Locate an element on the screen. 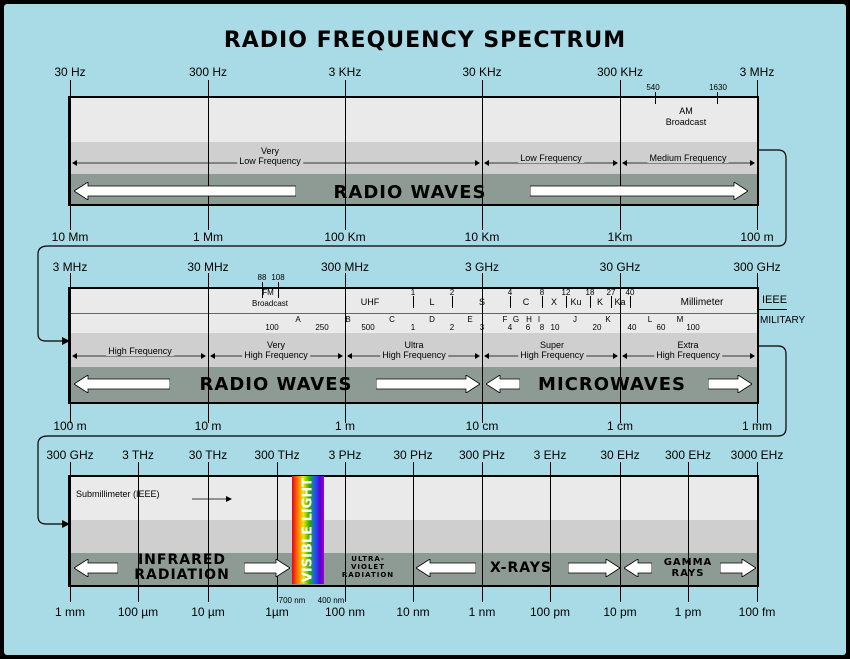  mil-num: 2 is located at coordinates (452, 327).